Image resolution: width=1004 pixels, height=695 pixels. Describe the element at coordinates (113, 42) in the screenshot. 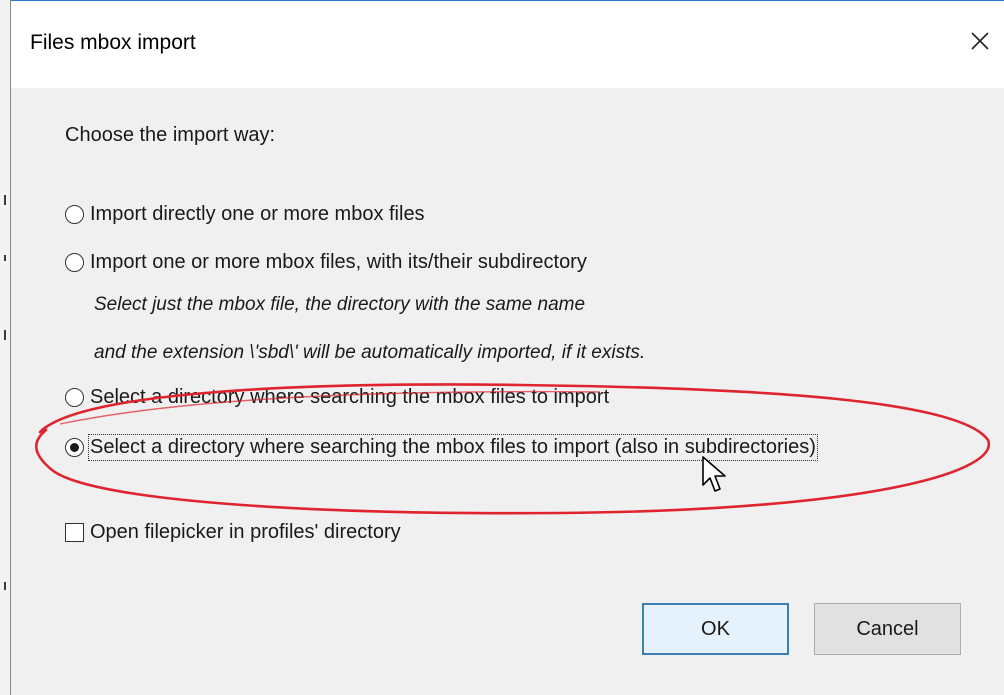

I see `window-title: Files mbox import` at that location.